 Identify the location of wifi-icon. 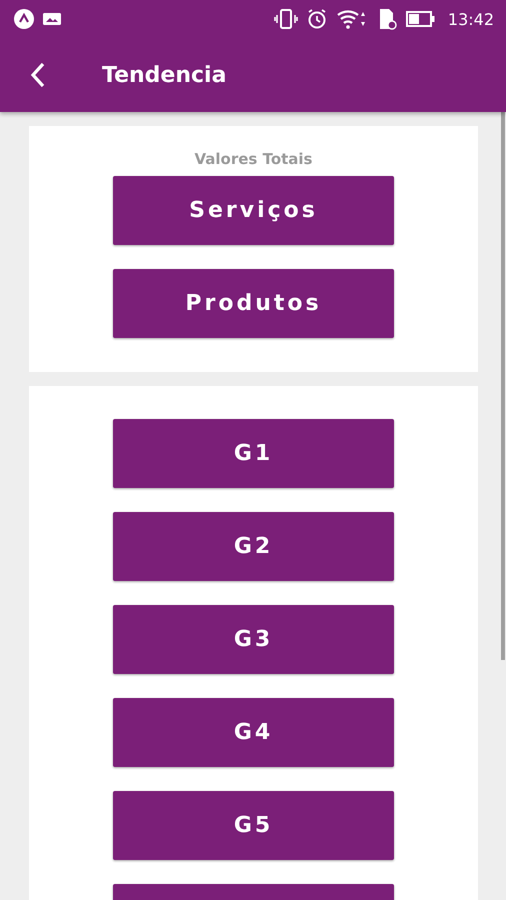
(352, 19).